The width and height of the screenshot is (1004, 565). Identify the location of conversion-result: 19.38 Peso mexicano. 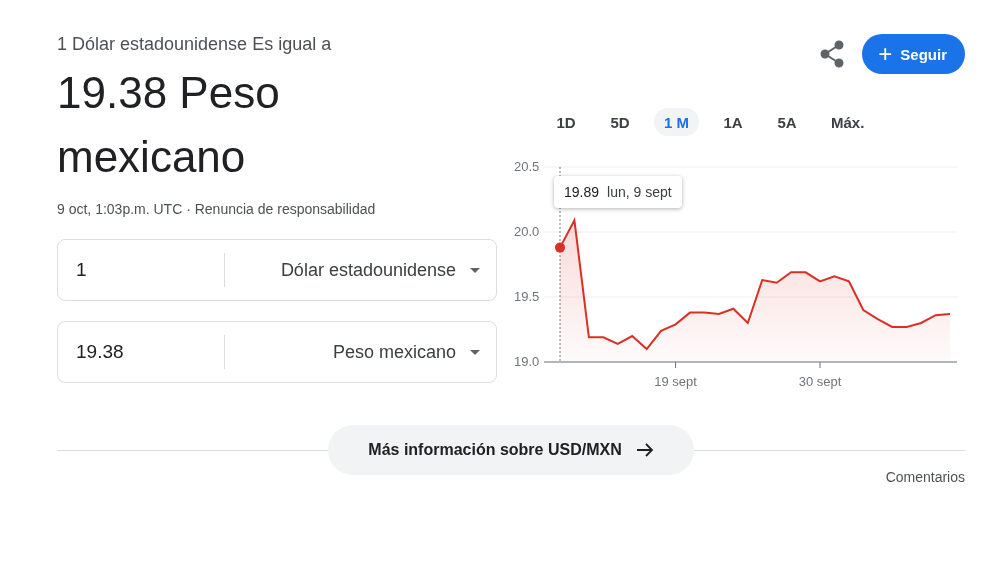
(169, 125).